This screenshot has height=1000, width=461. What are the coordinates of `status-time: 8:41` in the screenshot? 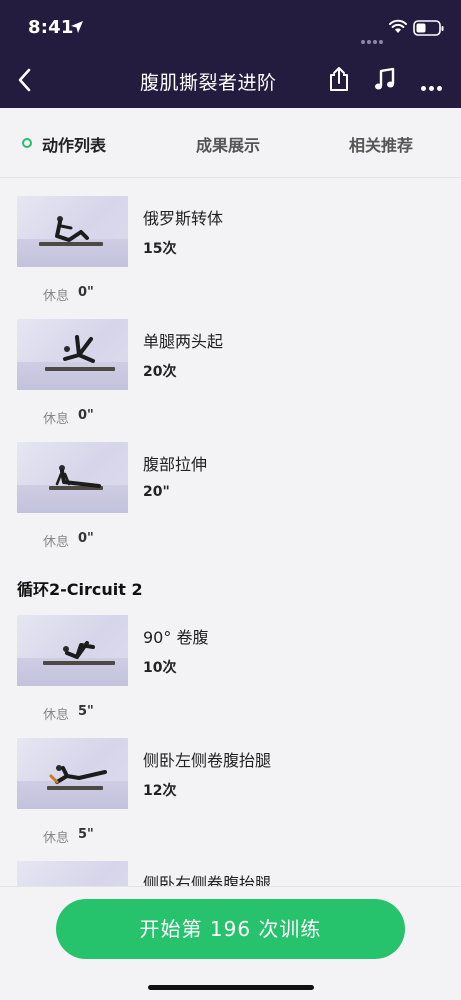 It's located at (51, 27).